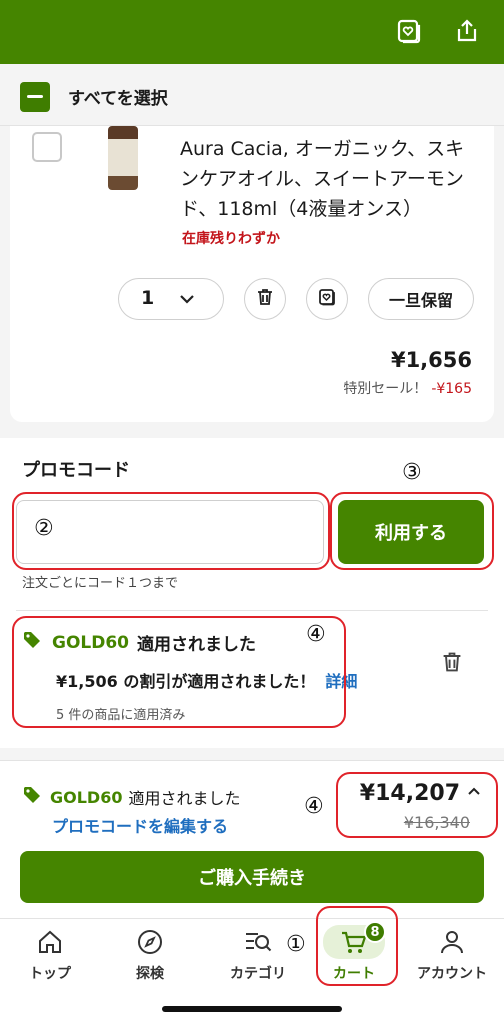 Image resolution: width=504 pixels, height=1024 pixels. Describe the element at coordinates (186, 681) in the screenshot. I see `discount-text: ¥1,506 の割引が適用されました！` at that location.